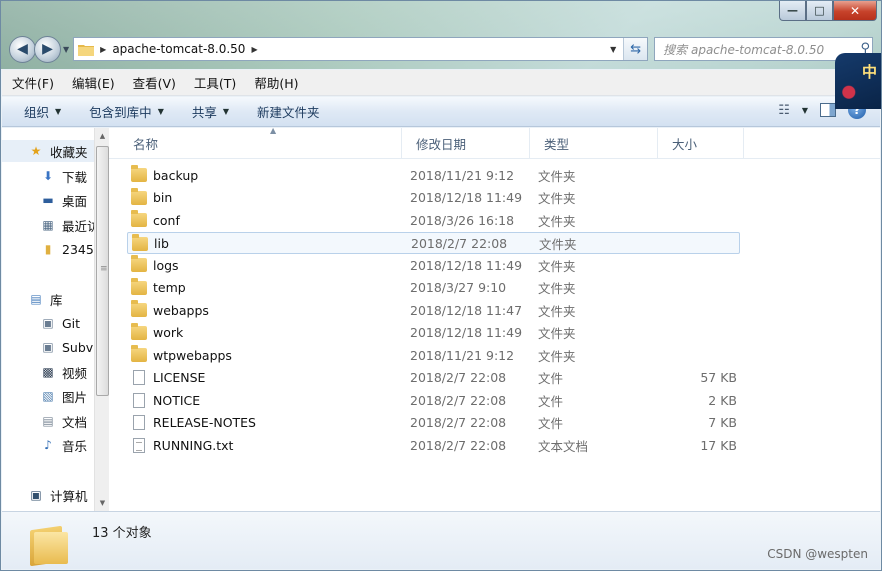 The height and width of the screenshot is (571, 882). Describe the element at coordinates (433, 310) in the screenshot. I see `file-row: webapps 2018/12/18 11:47 文件夹` at that location.